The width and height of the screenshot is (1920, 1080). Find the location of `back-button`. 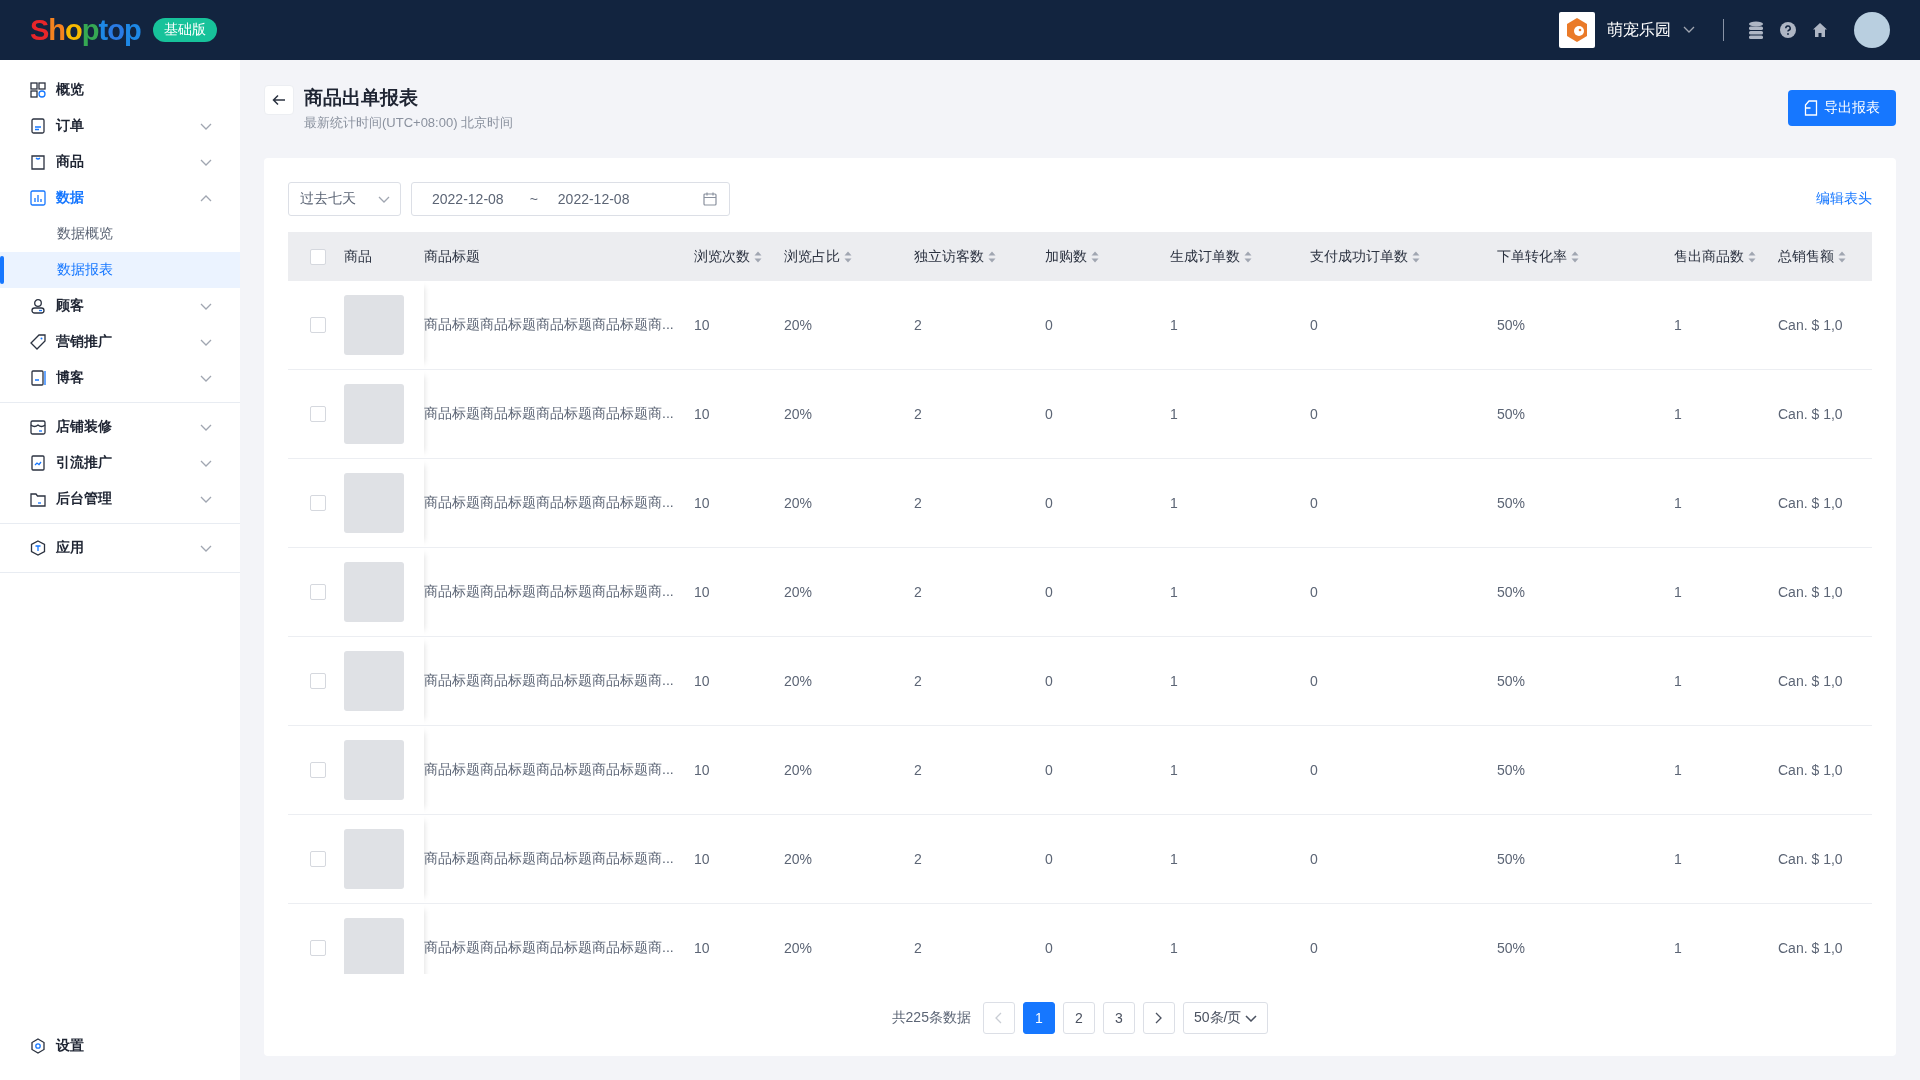

back-button is located at coordinates (279, 100).